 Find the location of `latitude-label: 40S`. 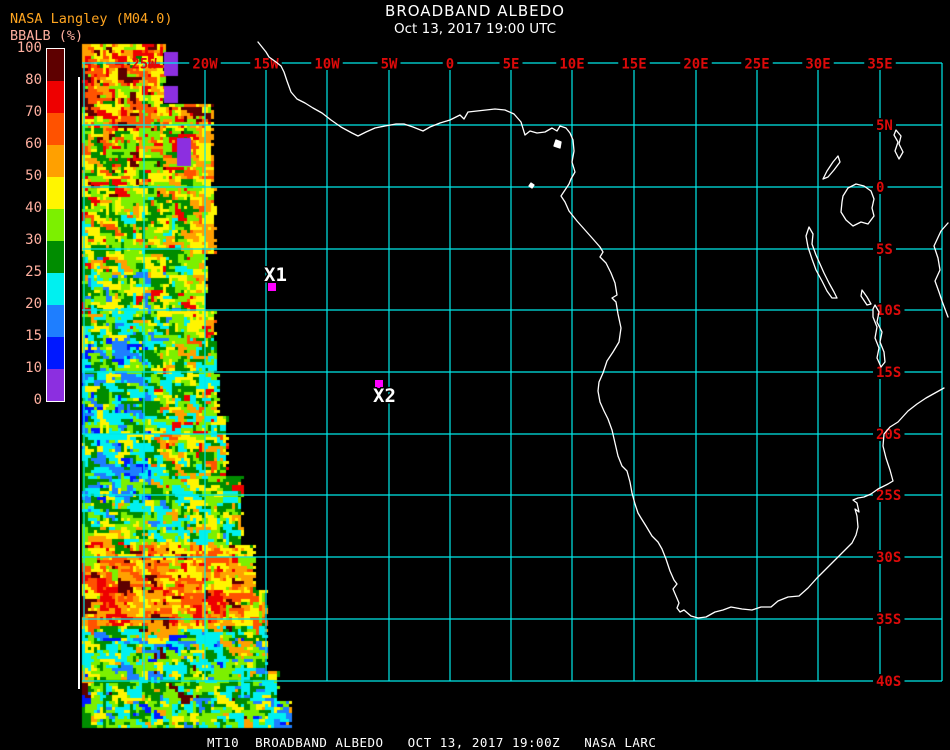

latitude-label: 40S is located at coordinates (888, 682).